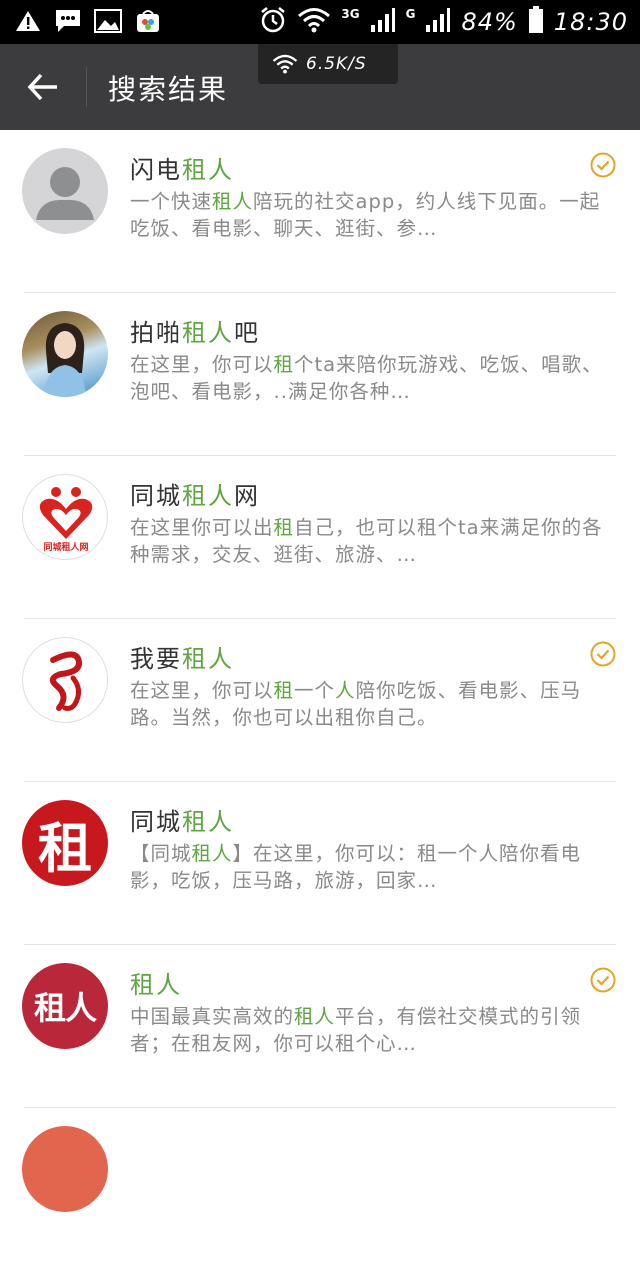 Image resolution: width=640 pixels, height=1271 pixels. I want to click on result-title: 闪电租人, so click(182, 167).